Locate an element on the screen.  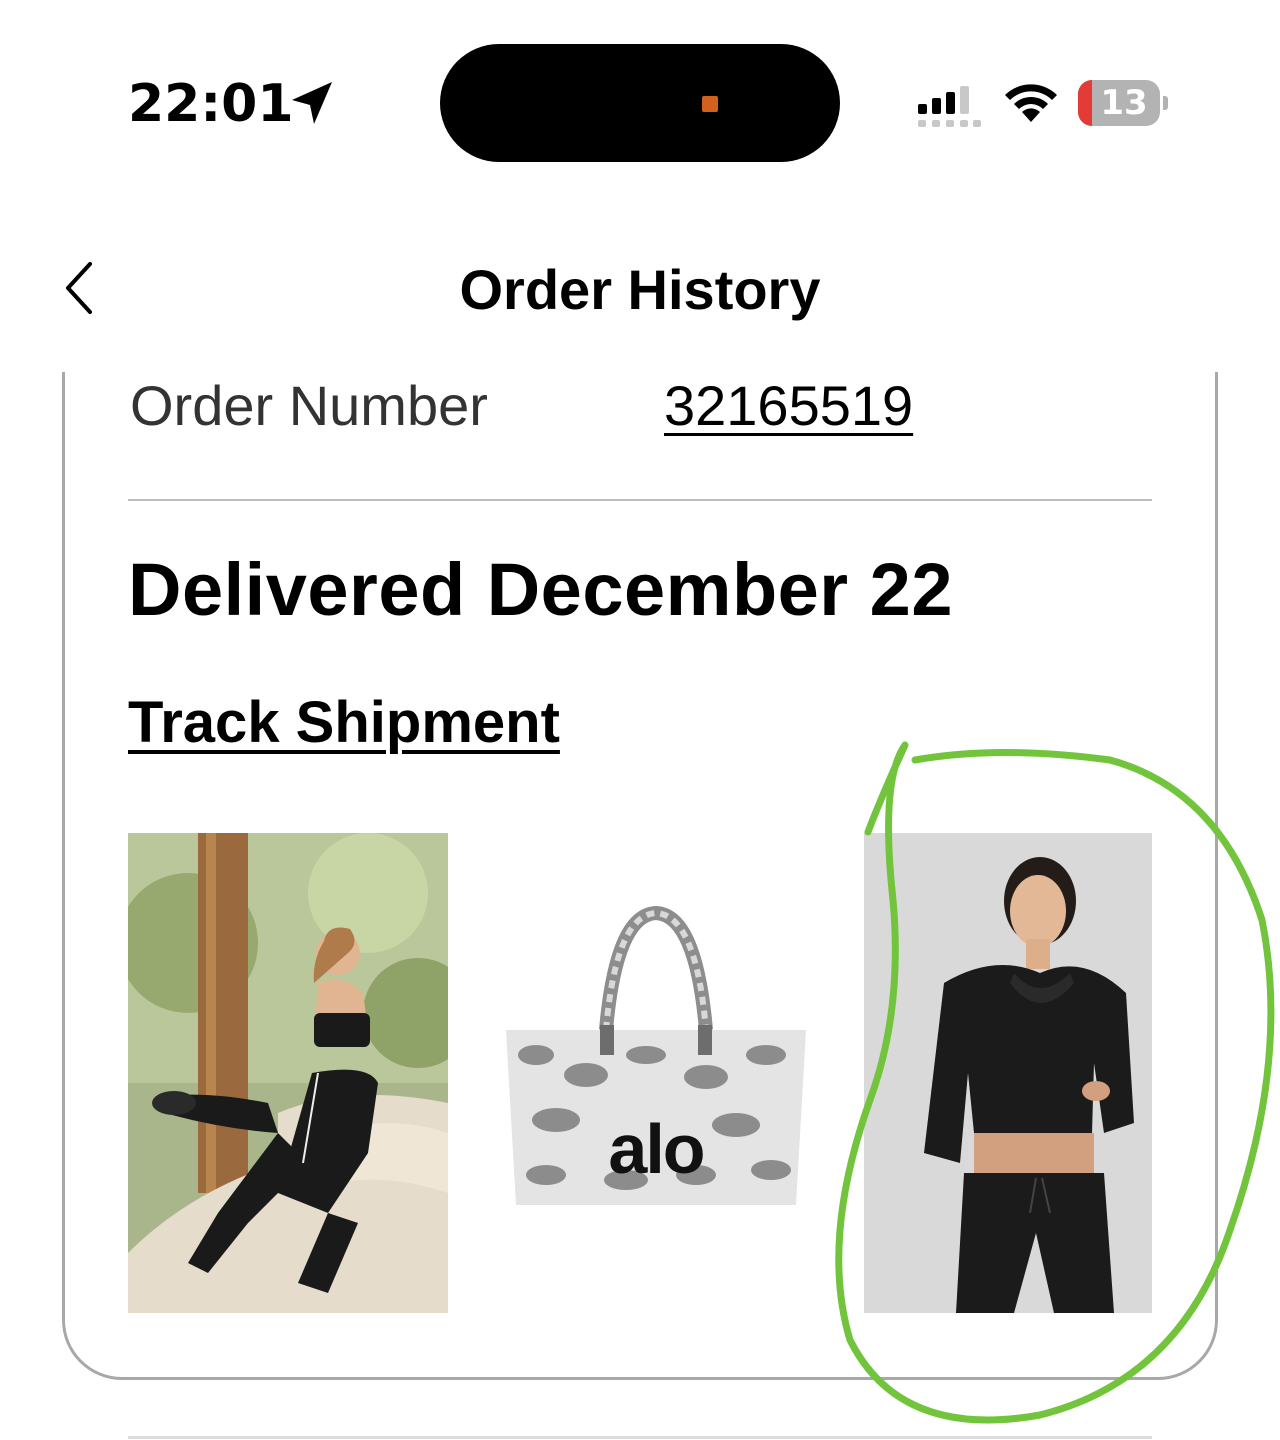
wifi-icon is located at coordinates (1031, 103).